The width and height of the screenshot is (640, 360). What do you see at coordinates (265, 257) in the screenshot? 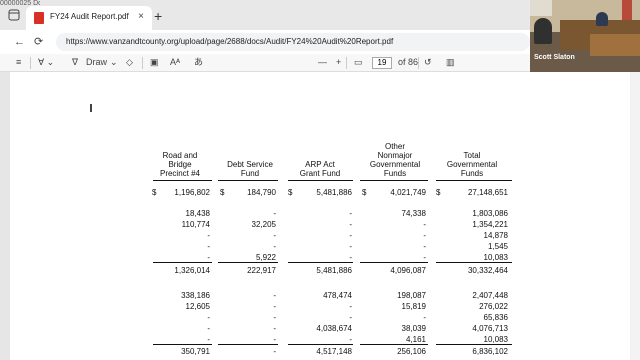
I see `table-cell: 5,922` at bounding box center [265, 257].